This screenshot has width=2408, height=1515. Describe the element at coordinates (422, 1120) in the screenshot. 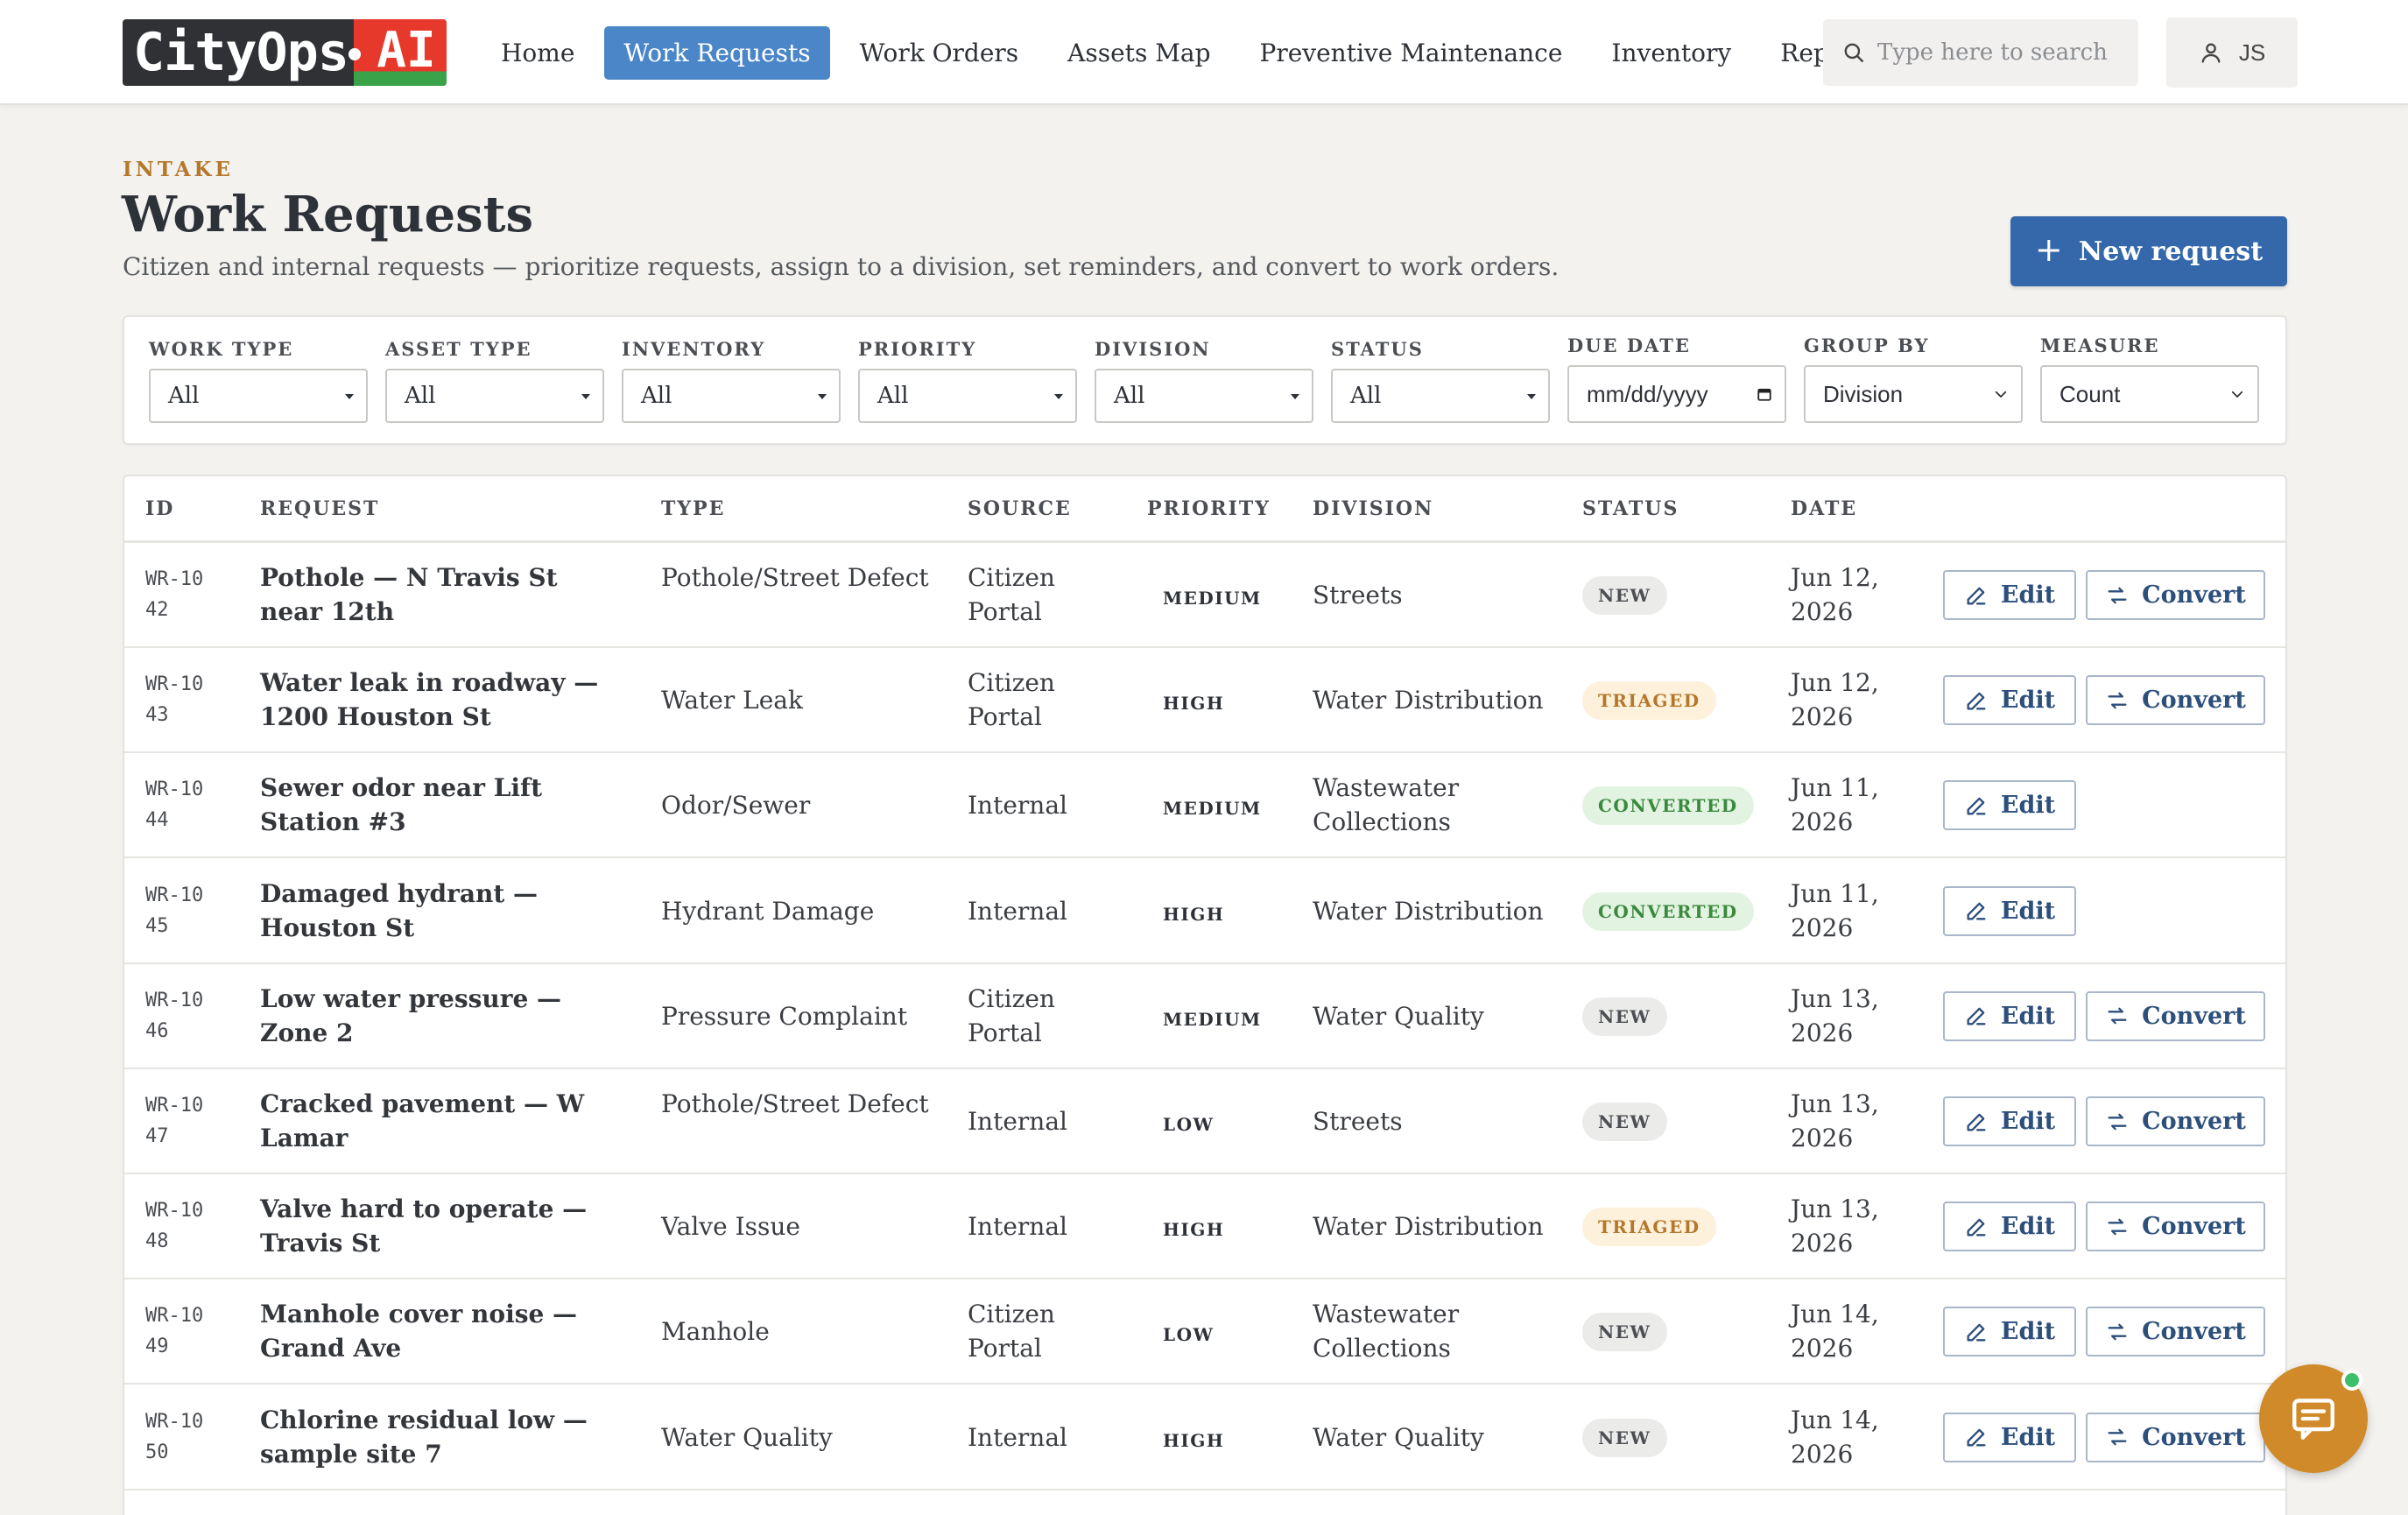

I see `request-title: Cracked pavement — W Lamar` at that location.